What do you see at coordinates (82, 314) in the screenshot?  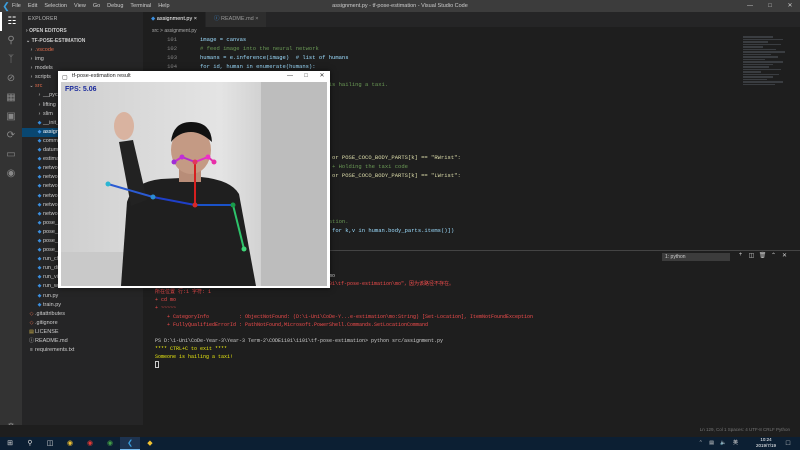 I see `tree-item: ◇ .gitattributes` at bounding box center [82, 314].